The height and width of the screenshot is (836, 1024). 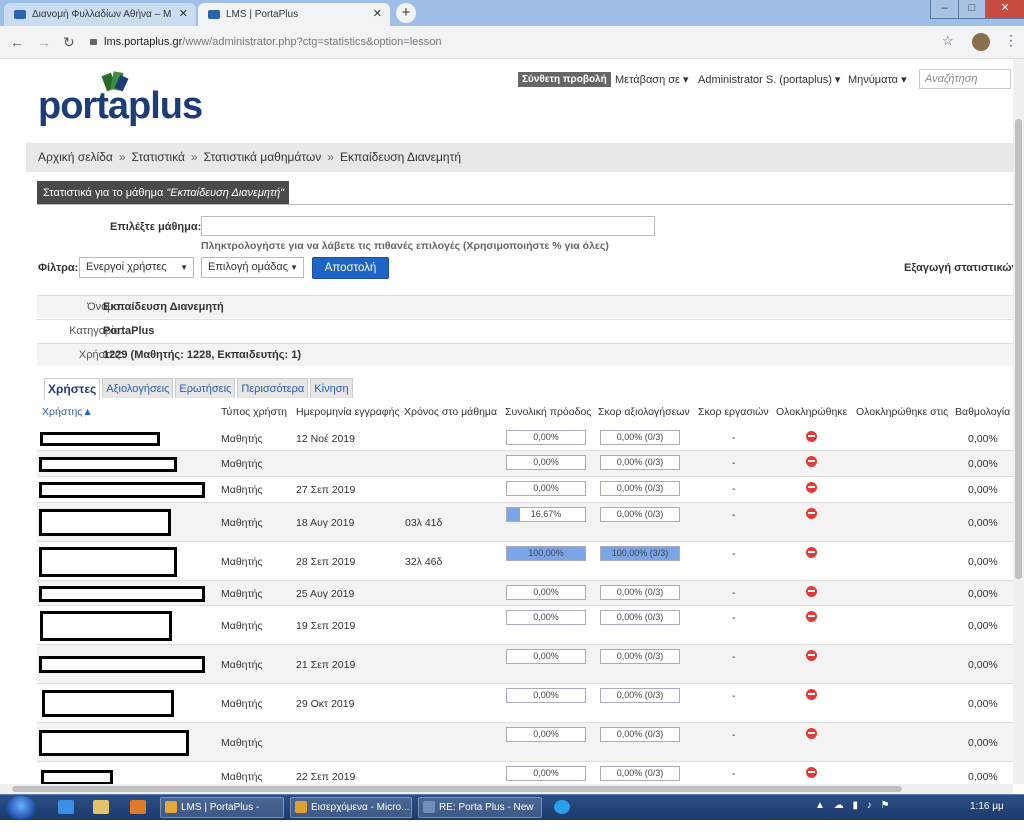 I want to click on group-select: Επιλογή ομάδας ▼, so click(x=252, y=267).